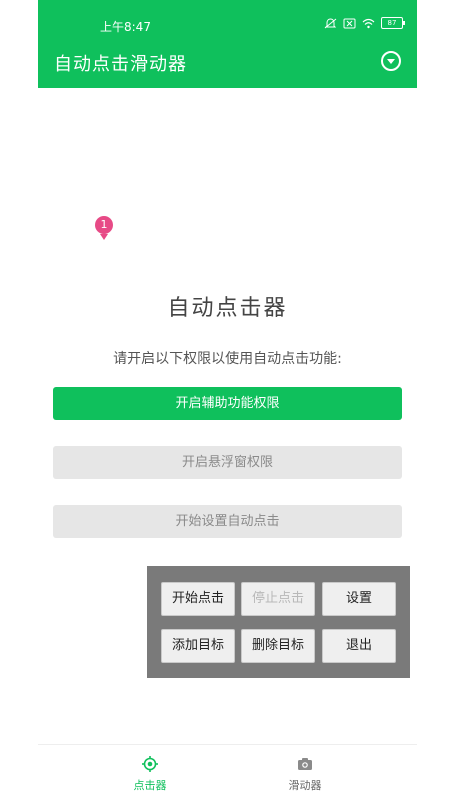 The image size is (450, 800). I want to click on permissions-prompt: 请开启以下权限以使用自动点击功能:, so click(227, 359).